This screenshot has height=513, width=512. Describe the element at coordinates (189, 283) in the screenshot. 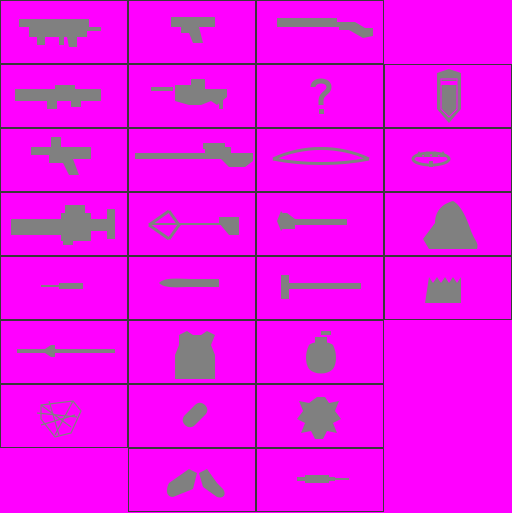

I see `baton-icon-glyph` at that location.